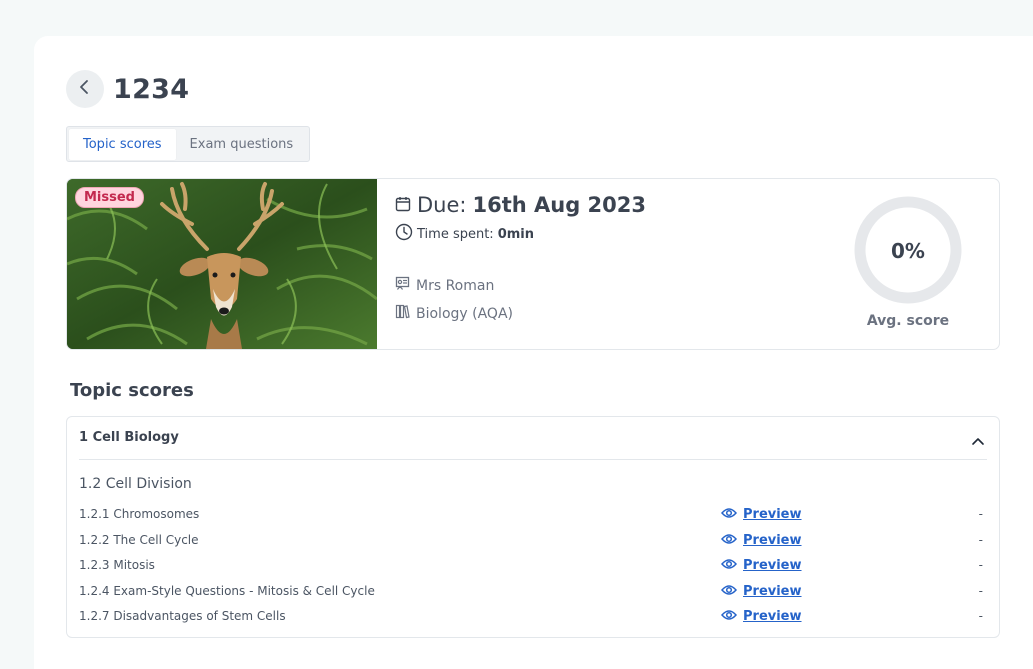 This screenshot has height=669, width=1033. Describe the element at coordinates (908, 321) in the screenshot. I see `avg-score-label: Avg. score` at that location.